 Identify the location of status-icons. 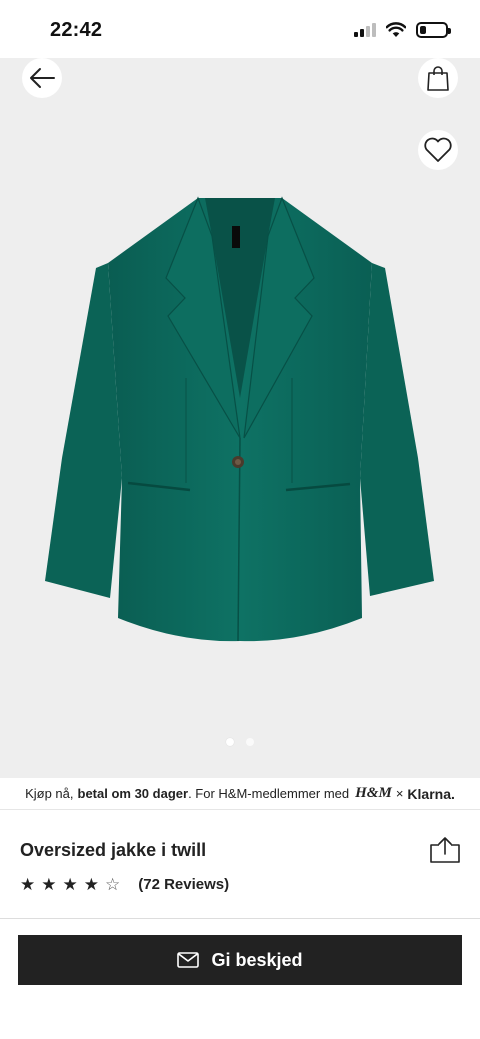
(402, 30).